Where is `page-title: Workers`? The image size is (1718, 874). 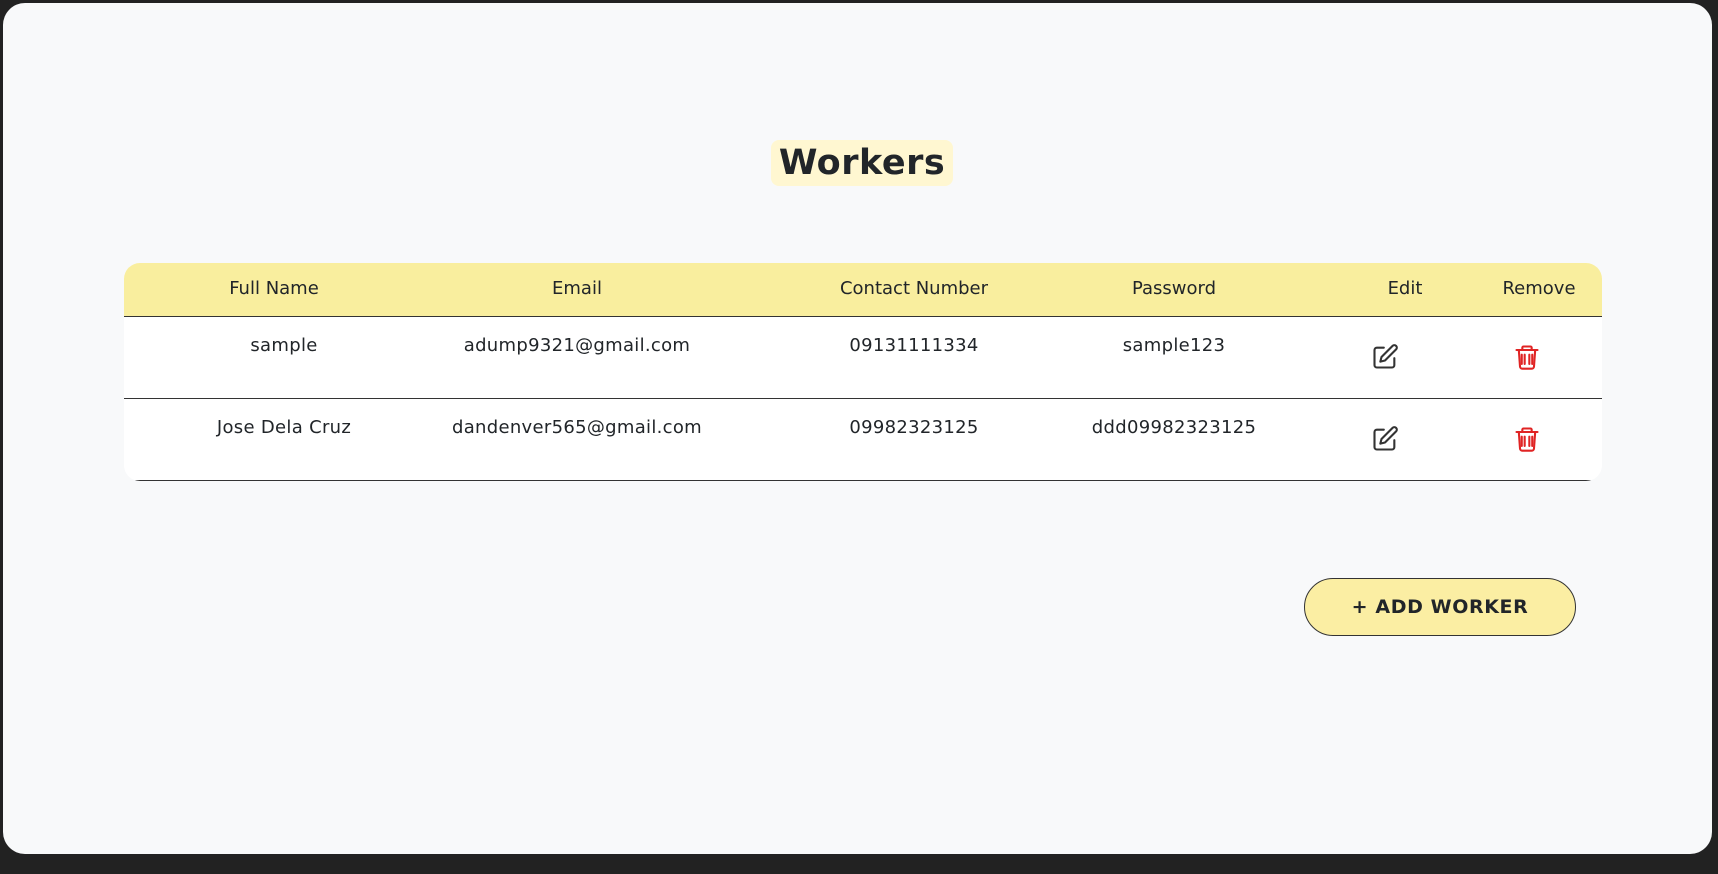 page-title: Workers is located at coordinates (862, 163).